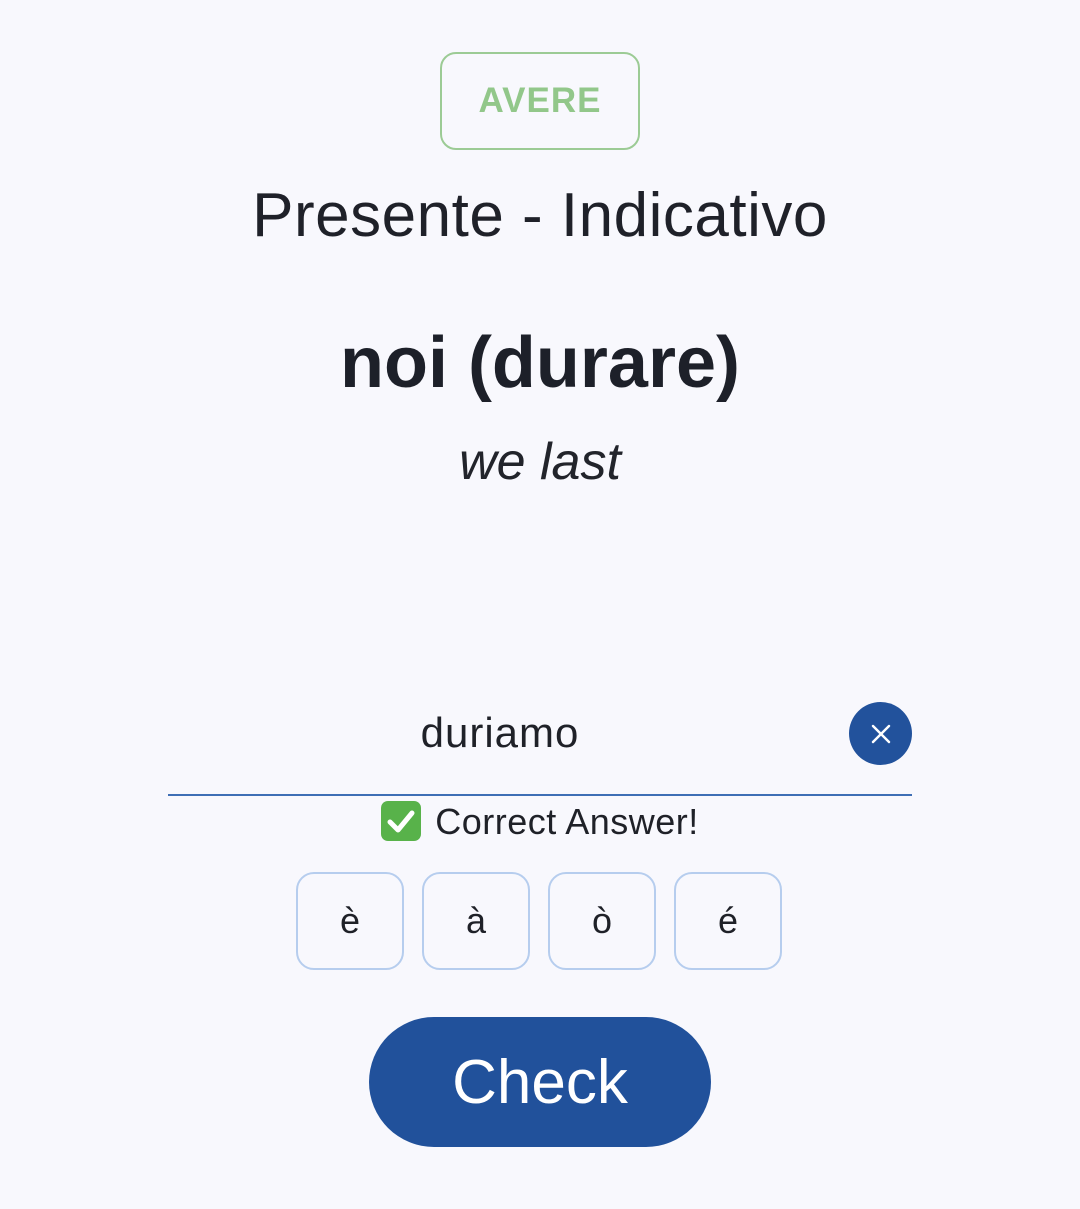  I want to click on answer-status: Correct Answer!, so click(540, 822).